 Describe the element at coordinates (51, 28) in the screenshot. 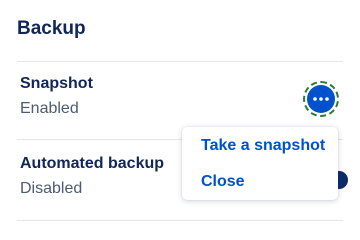

I see `section-title: Backup` at that location.